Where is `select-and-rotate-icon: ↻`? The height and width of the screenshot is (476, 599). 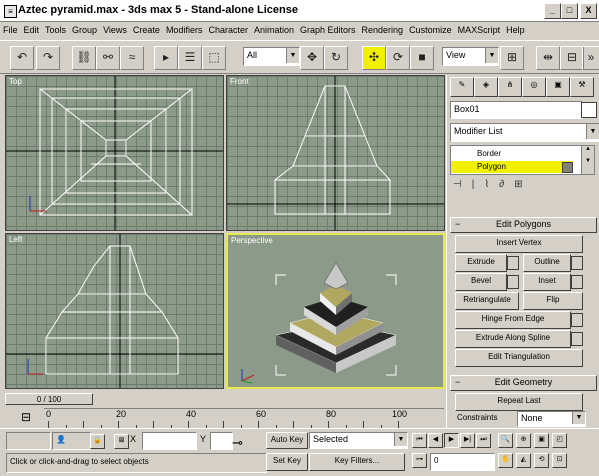
select-and-rotate-icon: ↻ is located at coordinates (336, 58).